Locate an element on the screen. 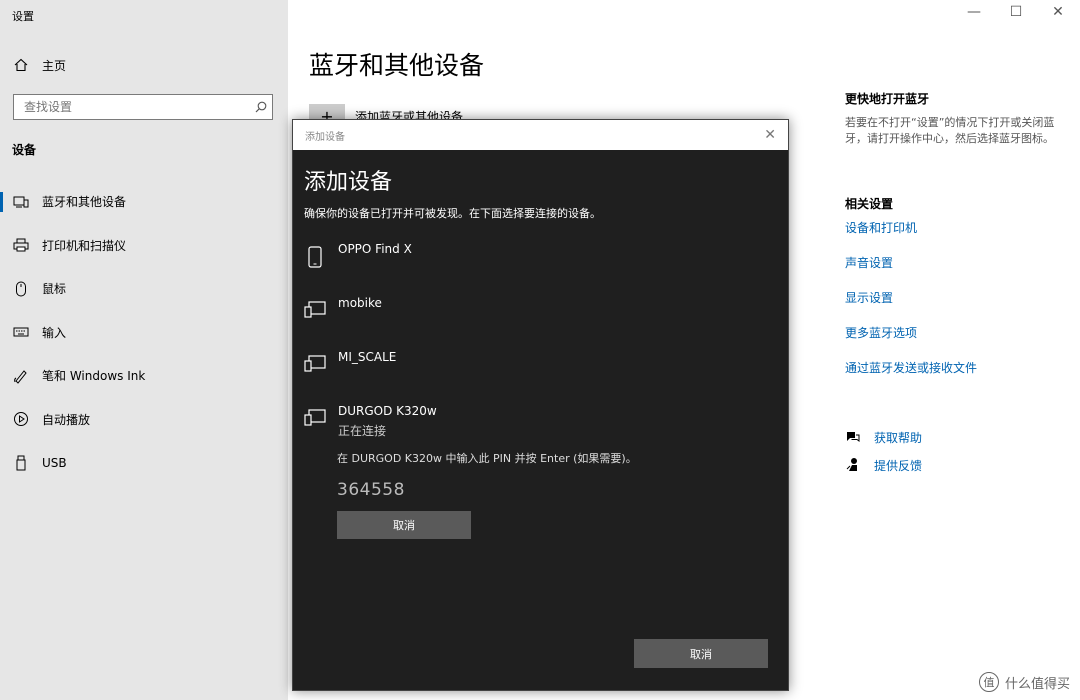  sidebar-item-pen: 笔和 Windows Ink is located at coordinates (144, 376).